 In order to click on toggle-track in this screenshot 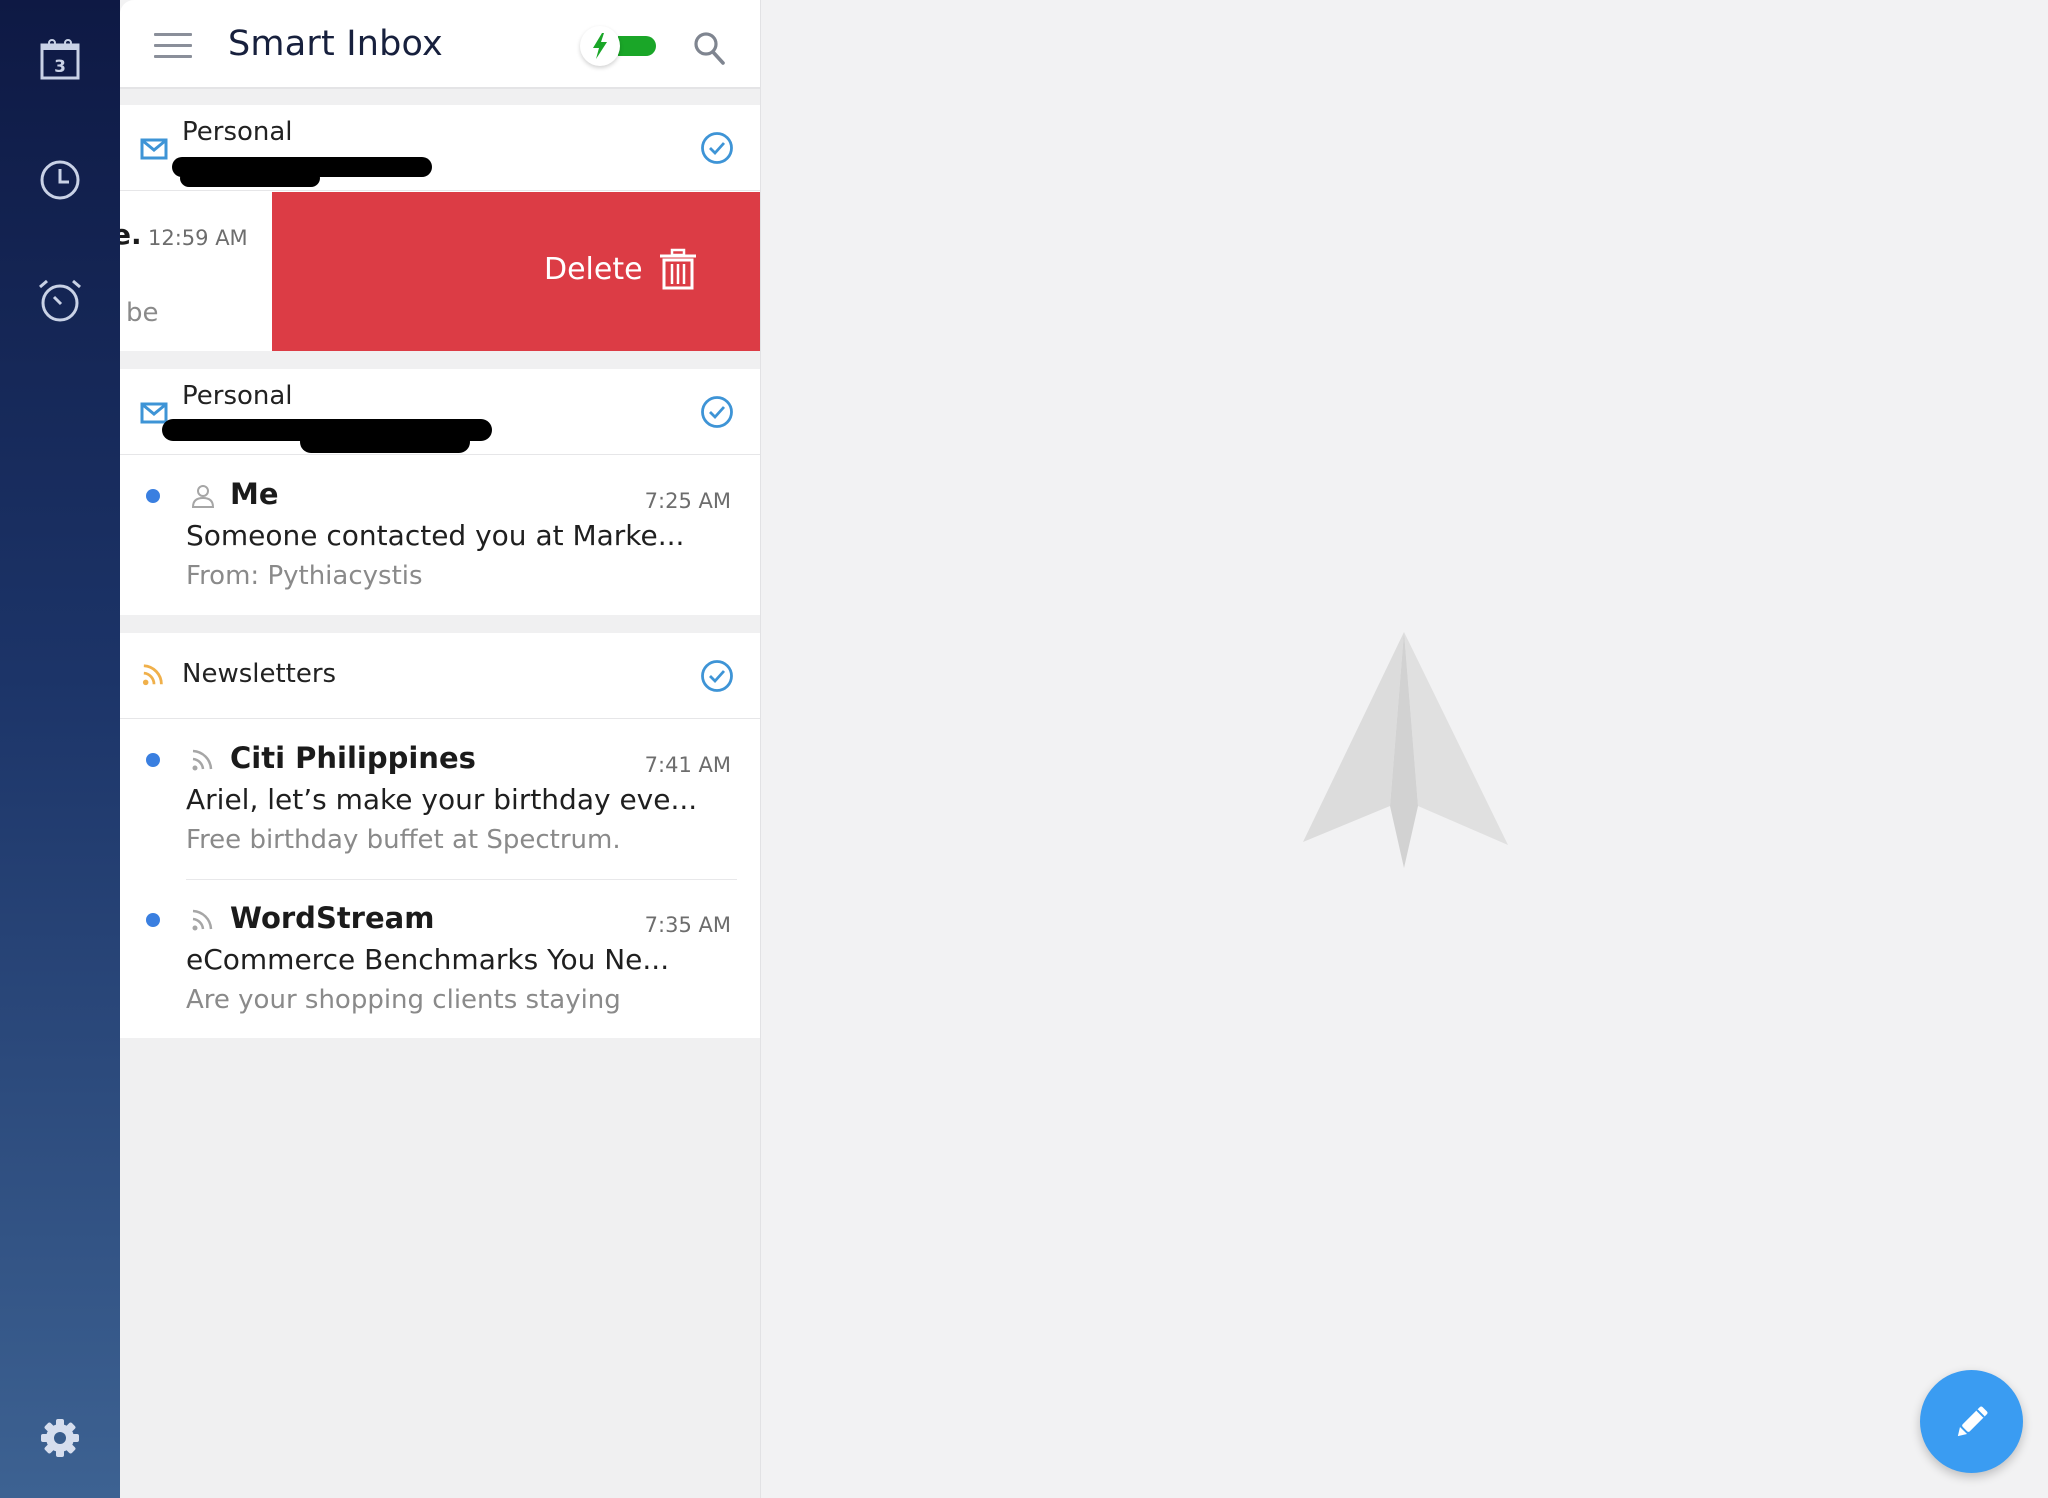, I will do `click(637, 46)`.